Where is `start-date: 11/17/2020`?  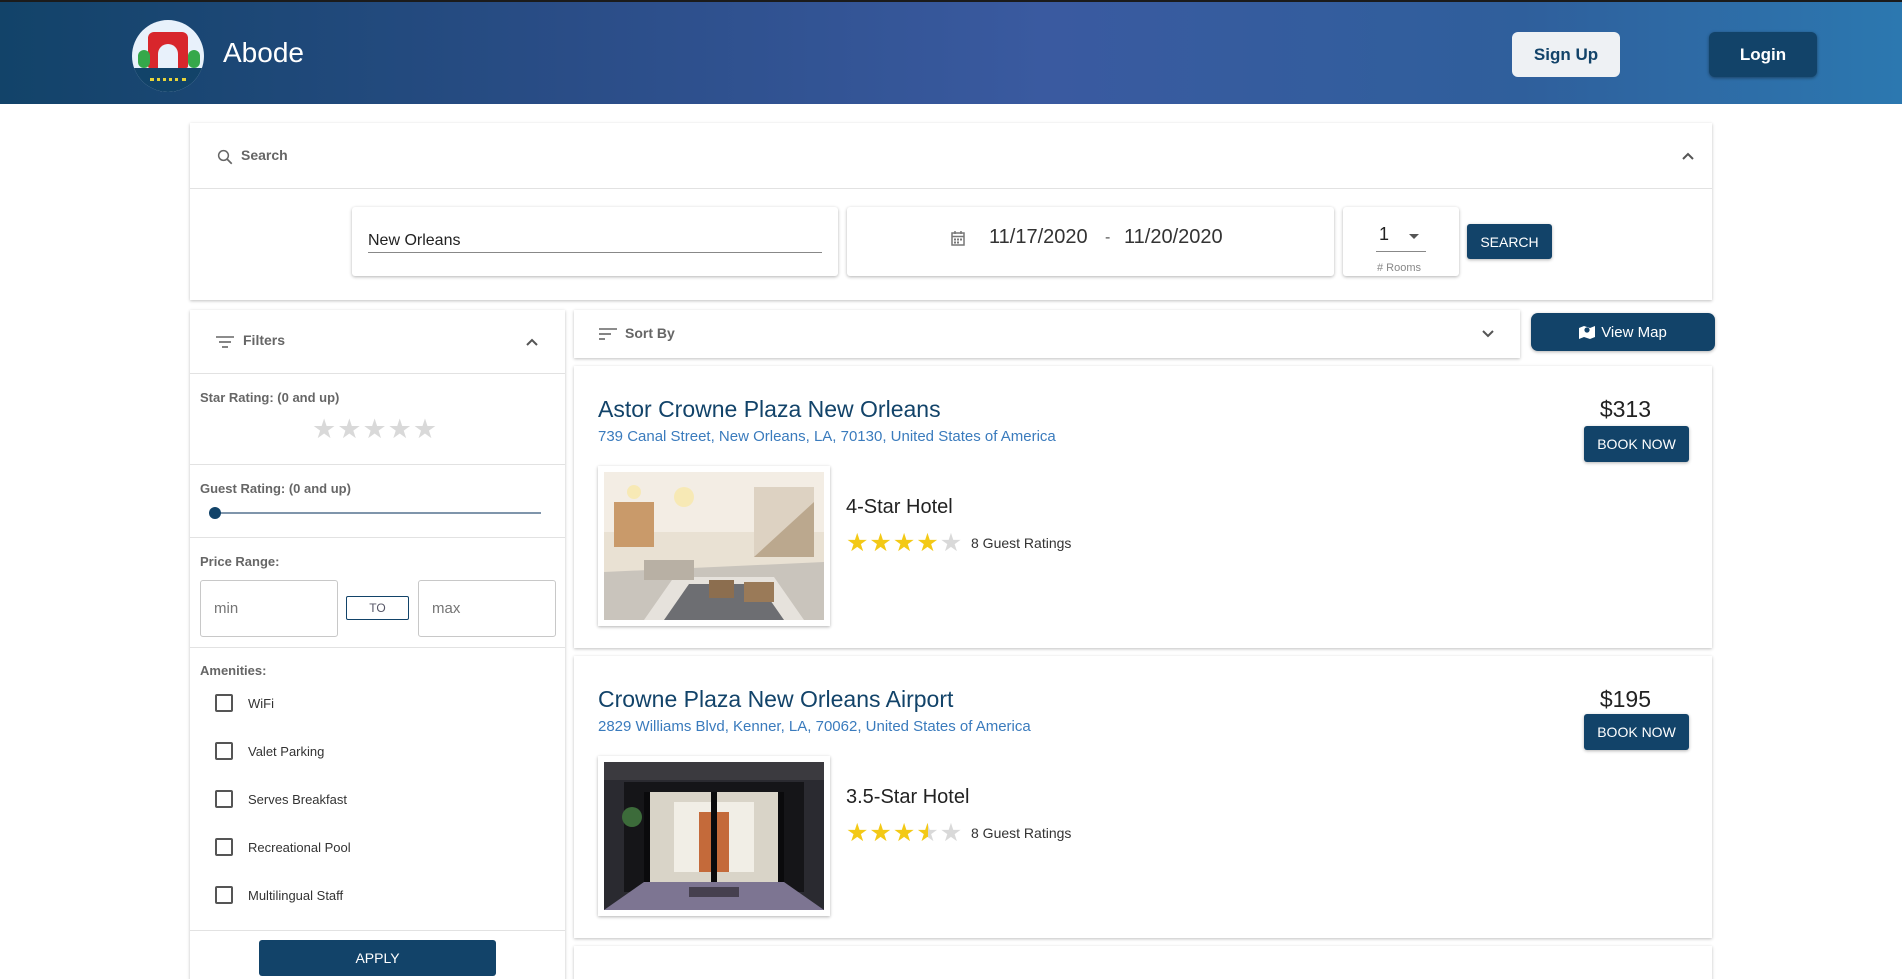
start-date: 11/17/2020 is located at coordinates (1038, 237).